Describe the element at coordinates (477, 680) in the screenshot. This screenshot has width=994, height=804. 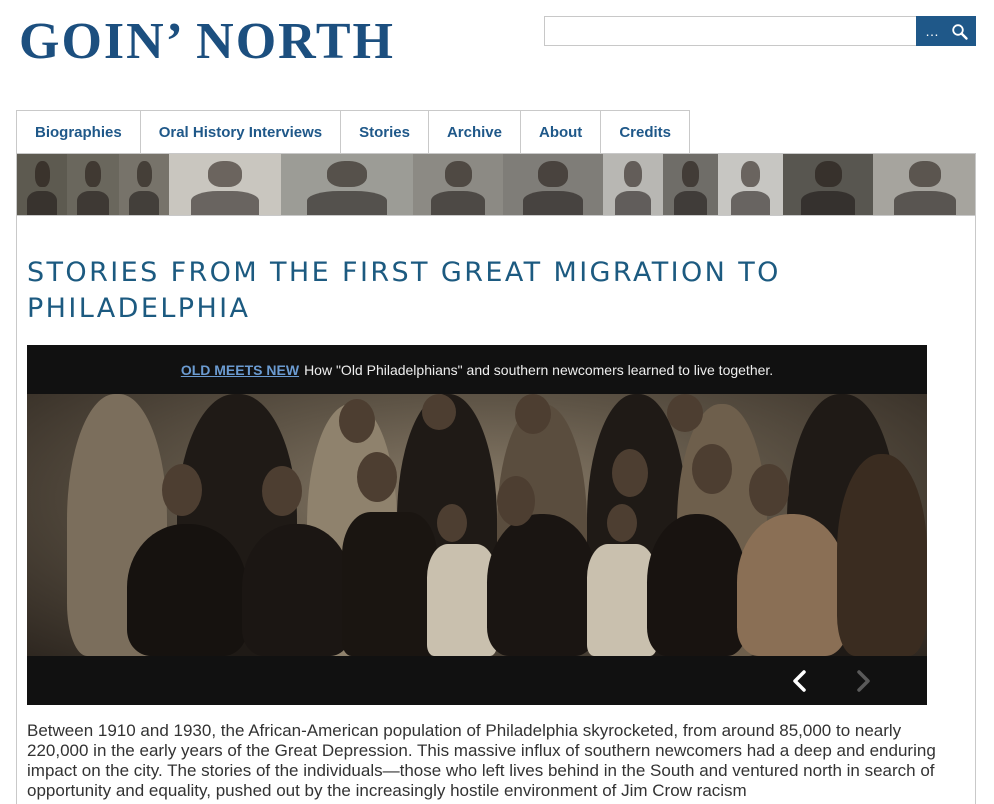
I see `slider-controls` at that location.